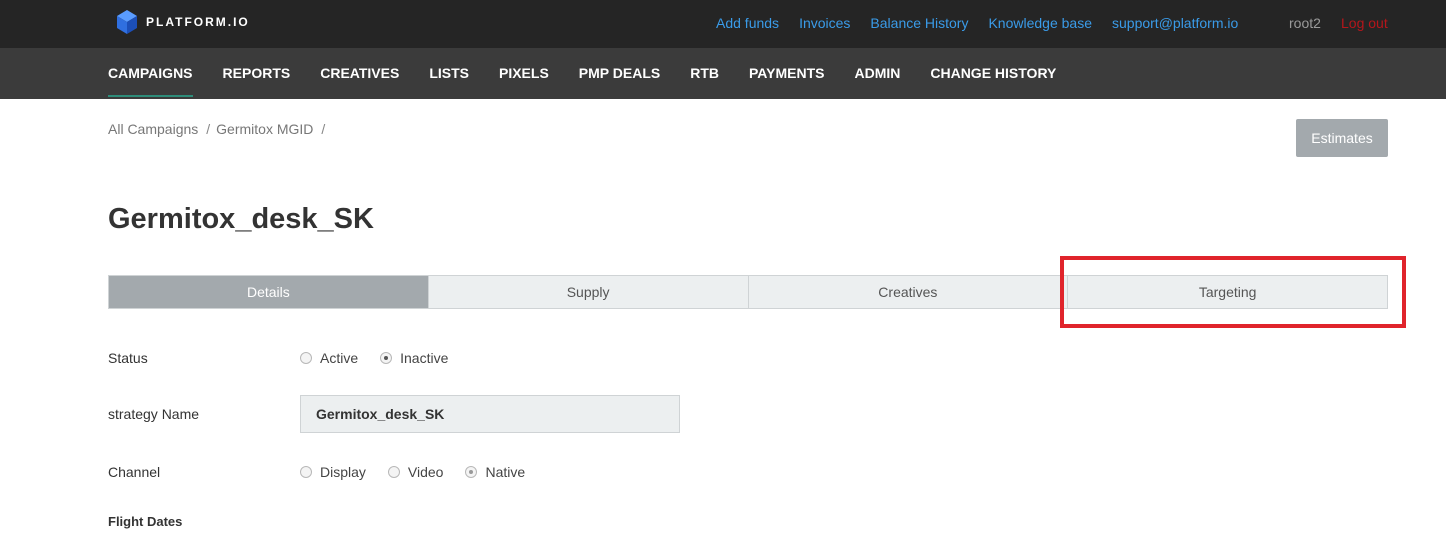 The height and width of the screenshot is (547, 1446). Describe the element at coordinates (359, 73) in the screenshot. I see `nav-creatives: CREATIVES` at that location.